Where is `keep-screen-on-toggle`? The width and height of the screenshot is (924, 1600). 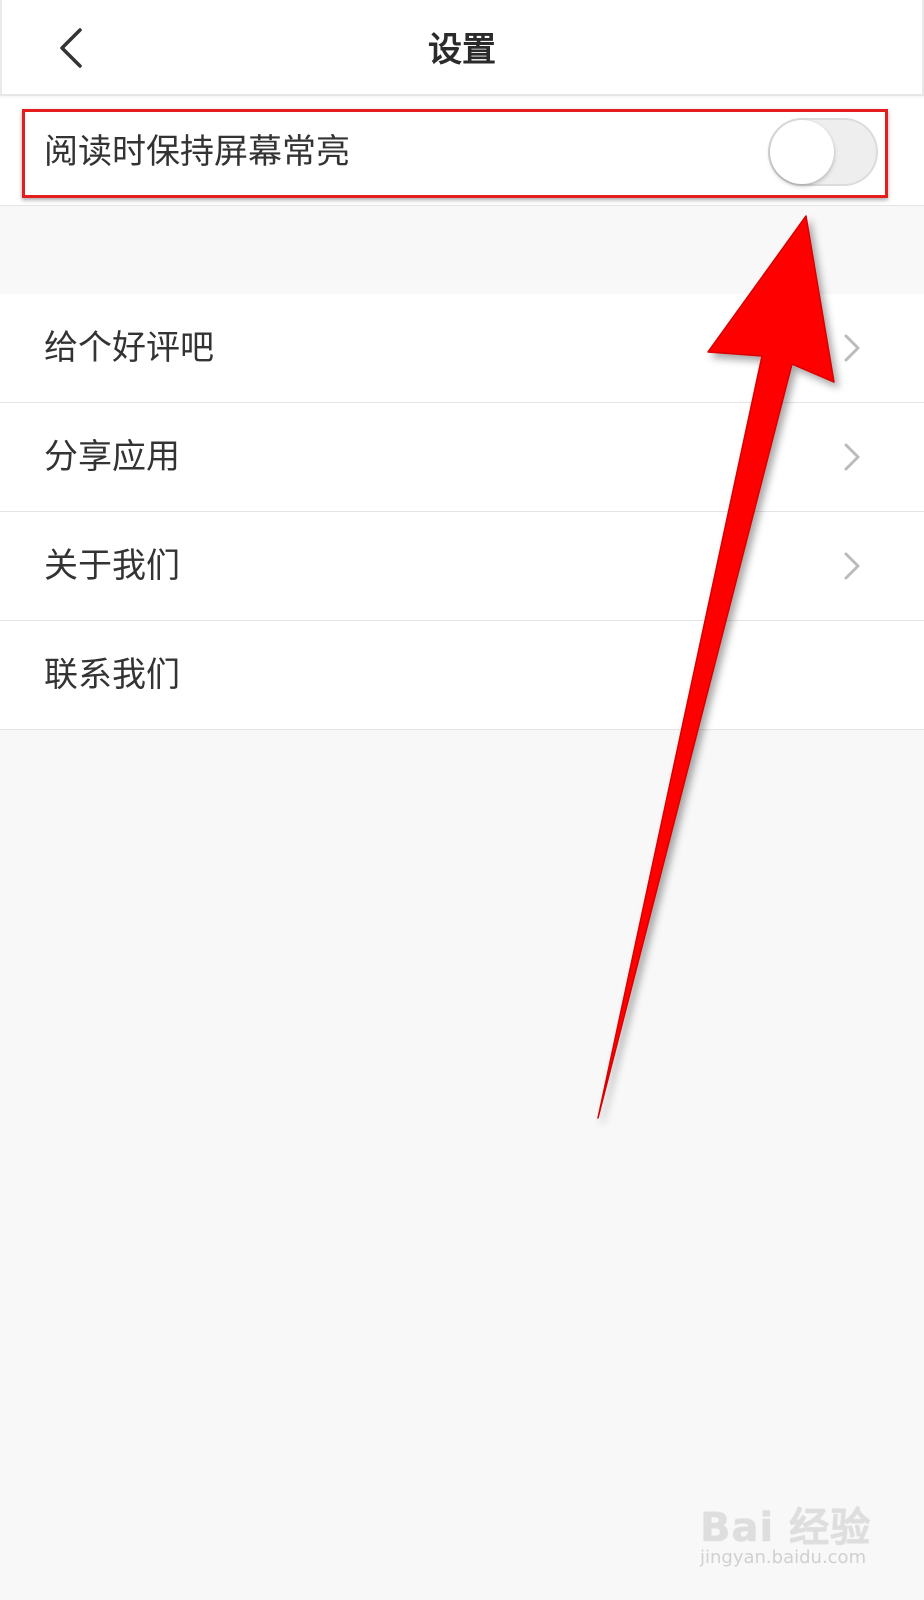 keep-screen-on-toggle is located at coordinates (823, 152).